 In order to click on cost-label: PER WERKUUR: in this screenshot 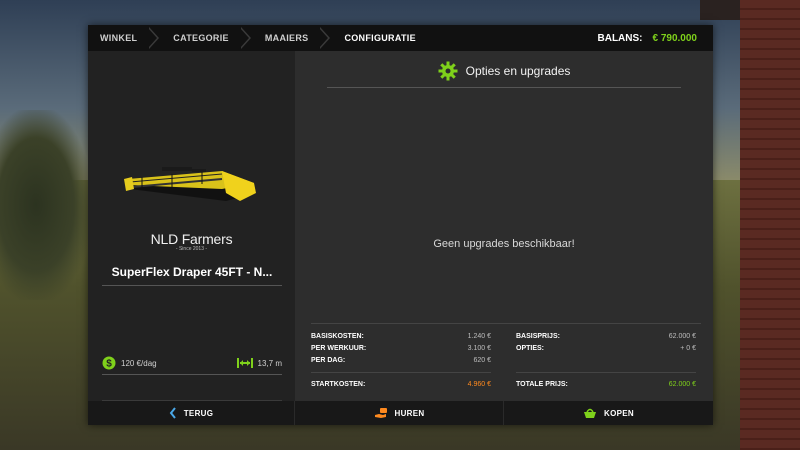, I will do `click(339, 348)`.